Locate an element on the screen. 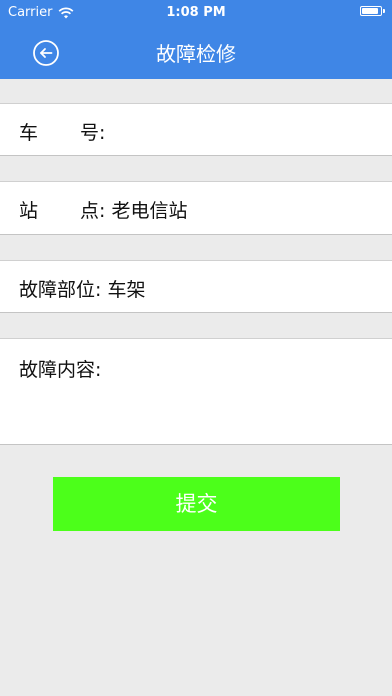  fault-content-label: 故障内容: is located at coordinates (60, 368).